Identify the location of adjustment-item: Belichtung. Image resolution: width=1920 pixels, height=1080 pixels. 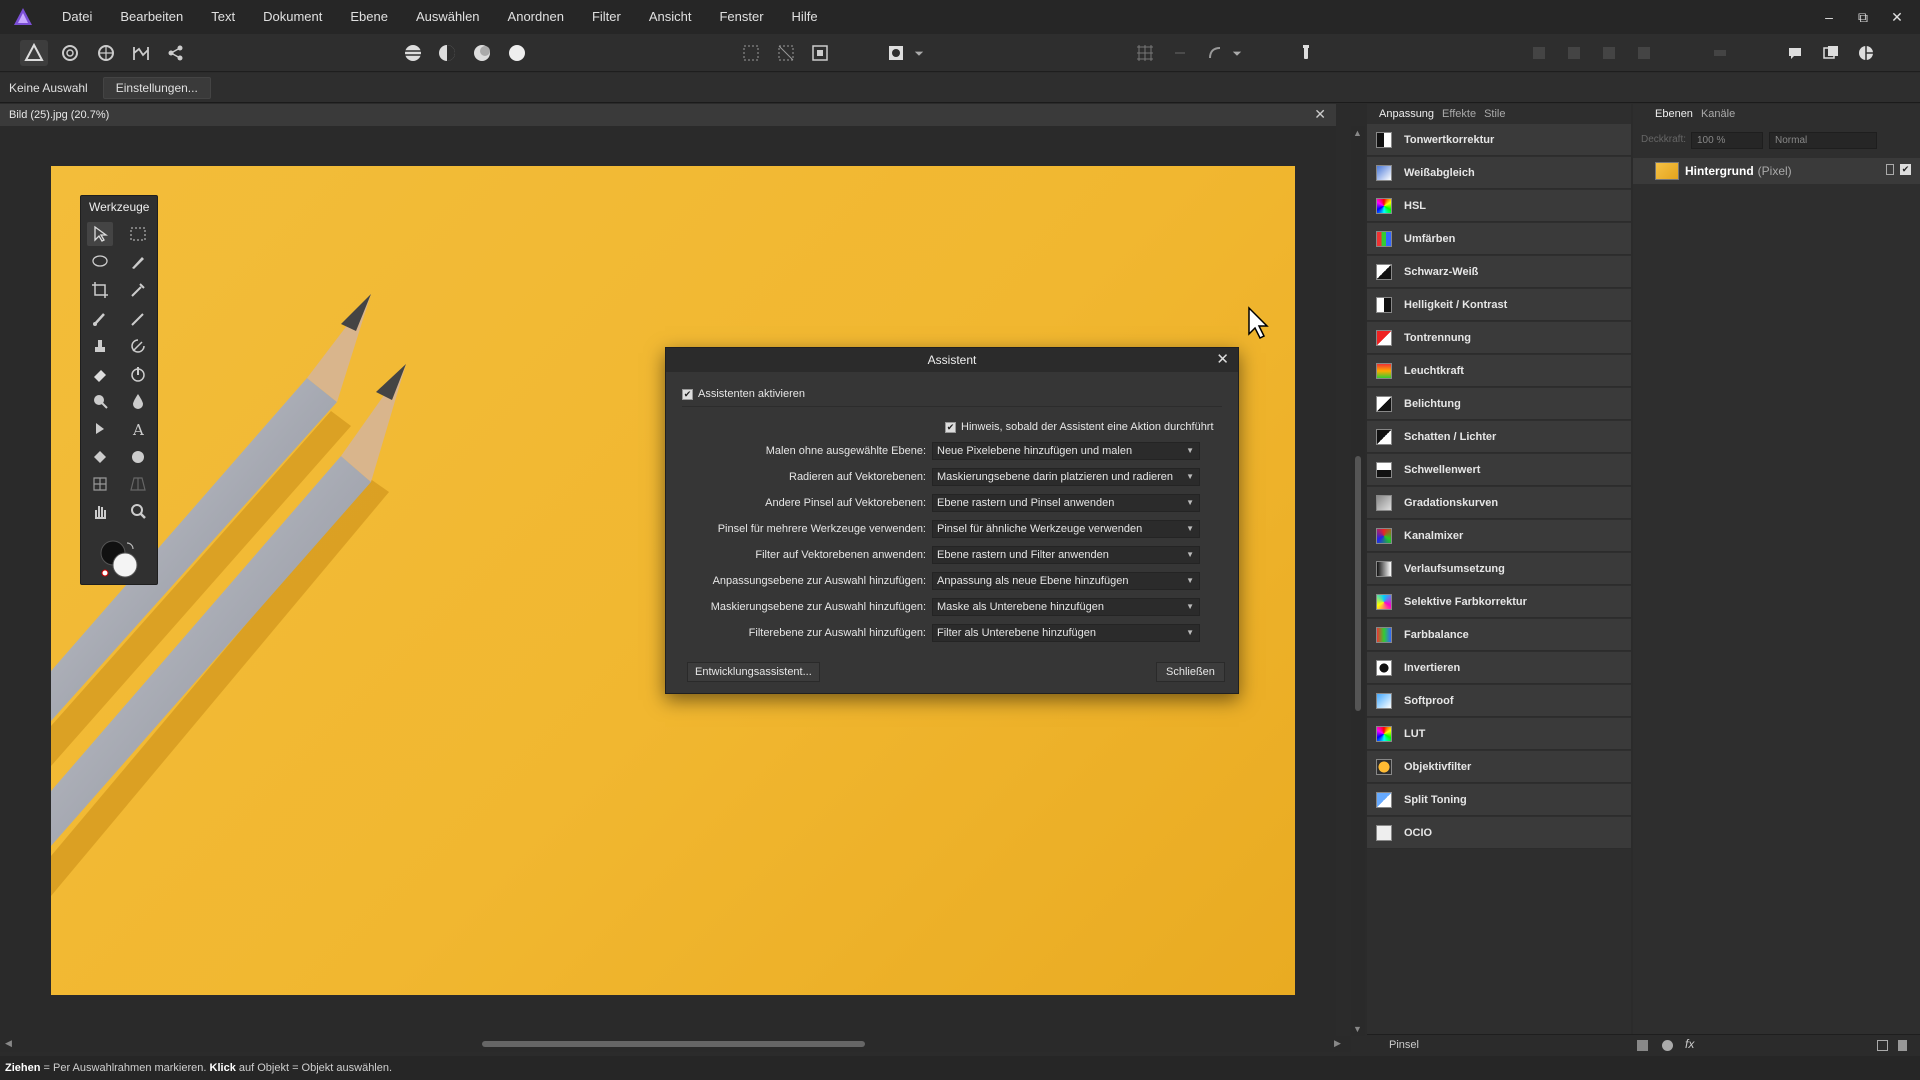
(1499, 404).